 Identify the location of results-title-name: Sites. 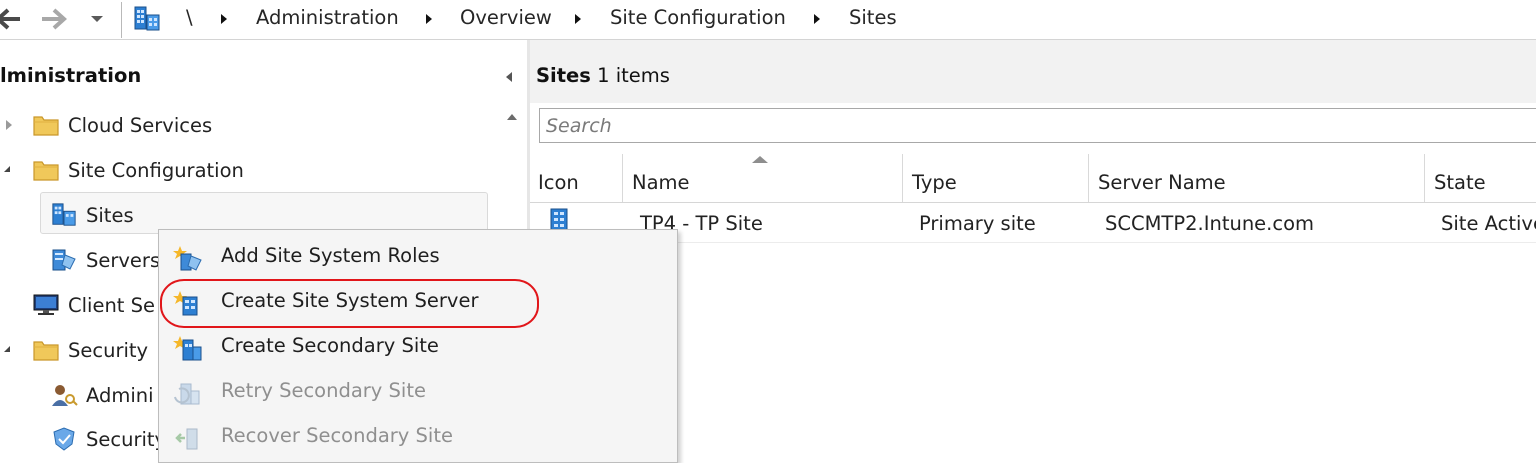
(563, 75).